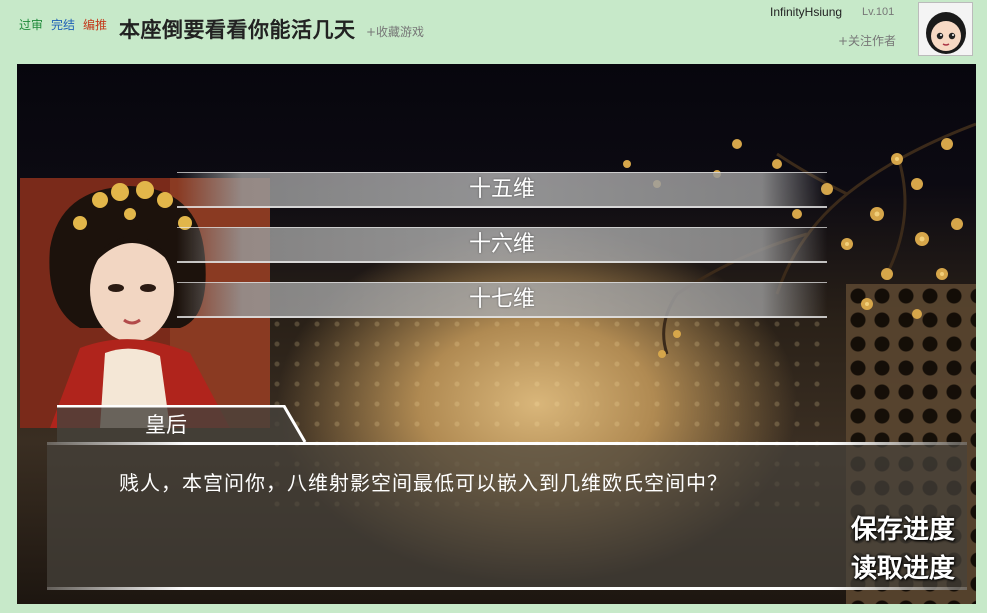 This screenshot has height=613, width=987. Describe the element at coordinates (502, 245) in the screenshot. I see `choice-option-2: 十六维` at that location.